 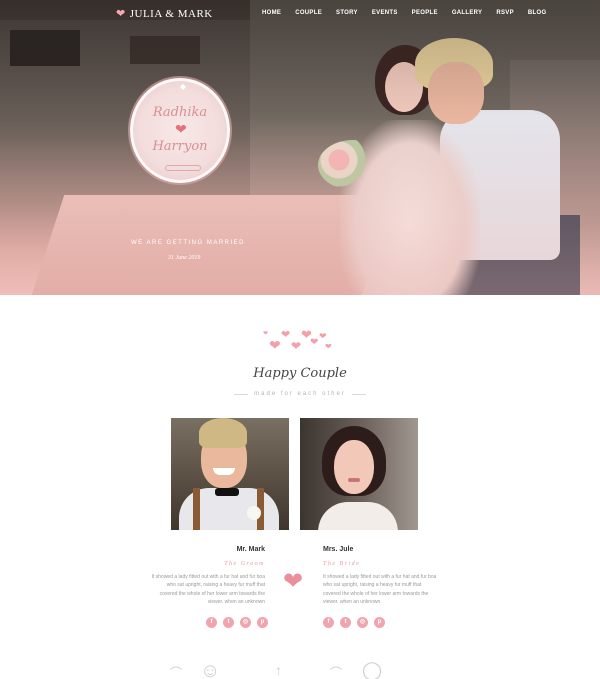 I want to click on section-title: Happy Couple, so click(x=300, y=373).